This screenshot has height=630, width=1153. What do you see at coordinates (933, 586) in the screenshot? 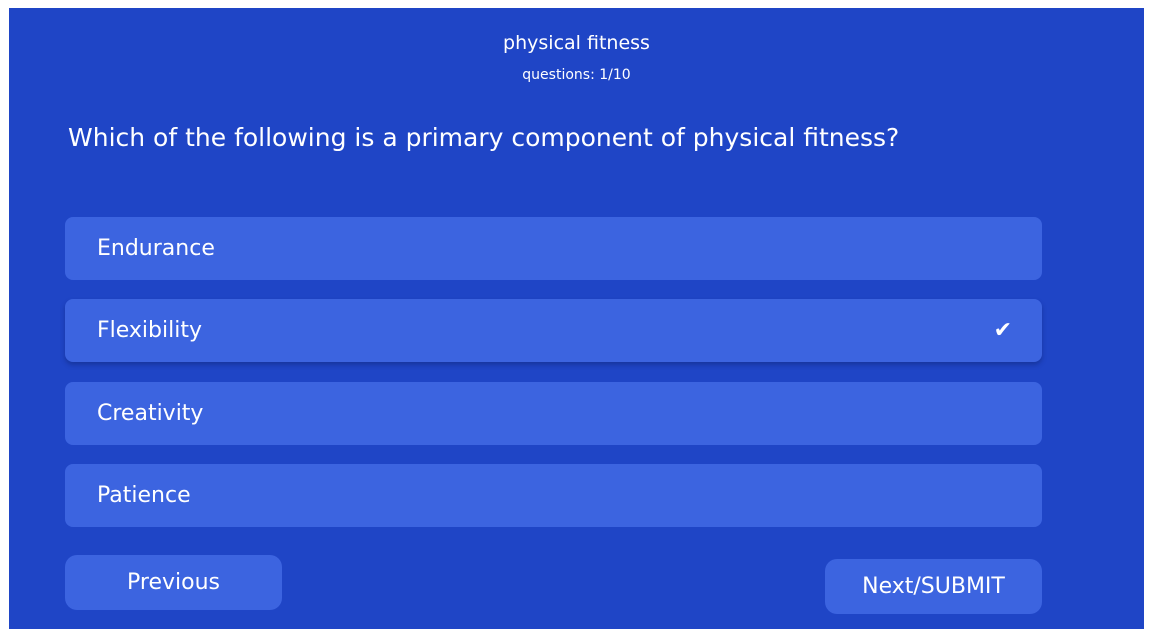
I see `next-submit-button: Next/SUBMIT` at bounding box center [933, 586].